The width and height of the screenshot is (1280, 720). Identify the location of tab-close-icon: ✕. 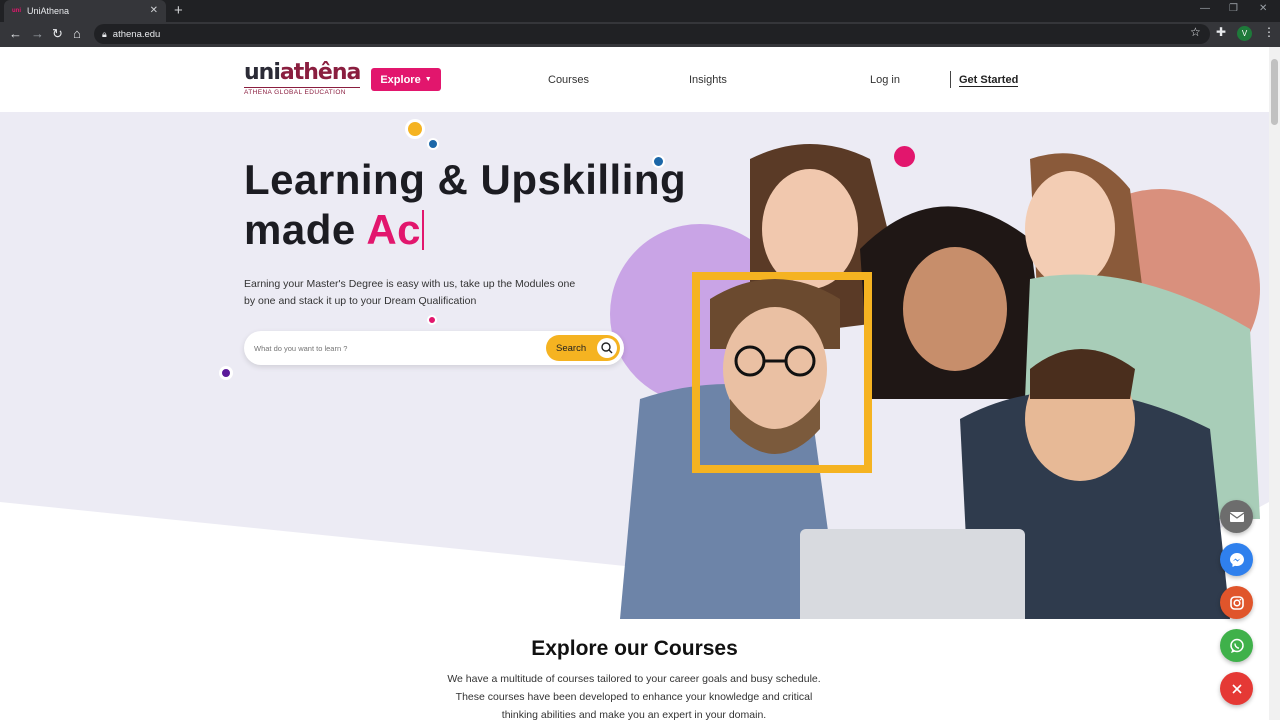
(154, 10).